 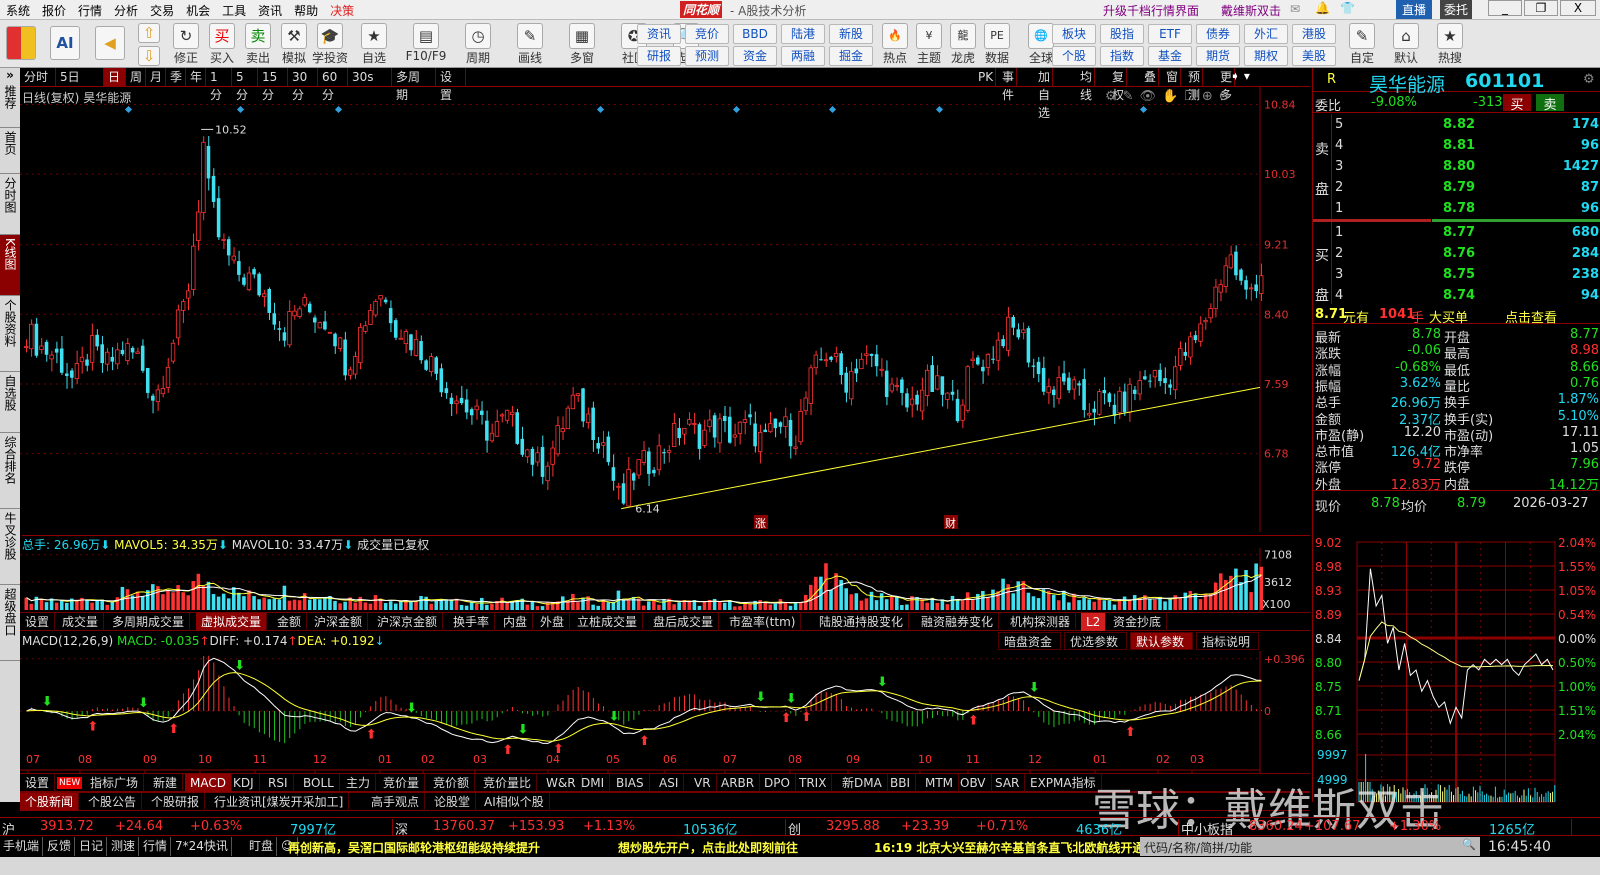 What do you see at coordinates (755, 56) in the screenshot?
I see `quick-button: 资金` at bounding box center [755, 56].